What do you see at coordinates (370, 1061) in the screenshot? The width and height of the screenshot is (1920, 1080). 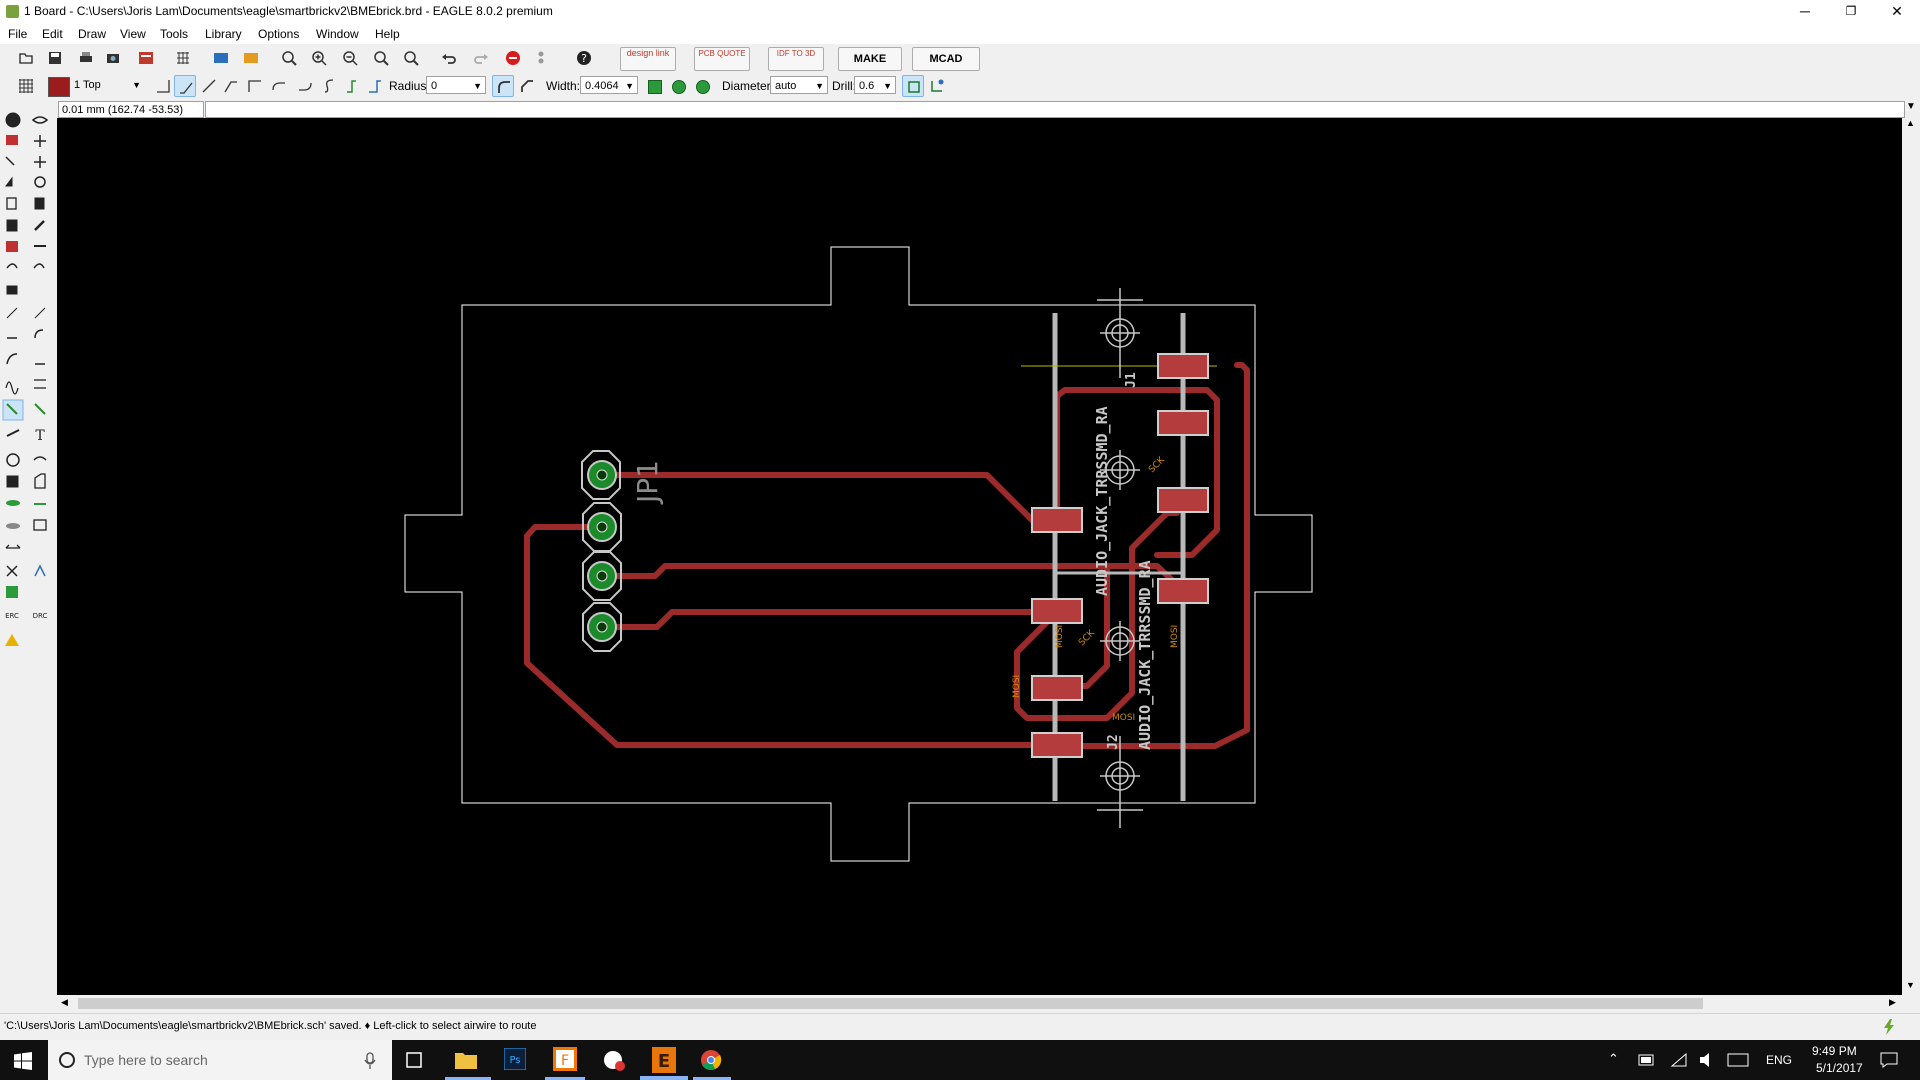 I see `microphone-icon` at bounding box center [370, 1061].